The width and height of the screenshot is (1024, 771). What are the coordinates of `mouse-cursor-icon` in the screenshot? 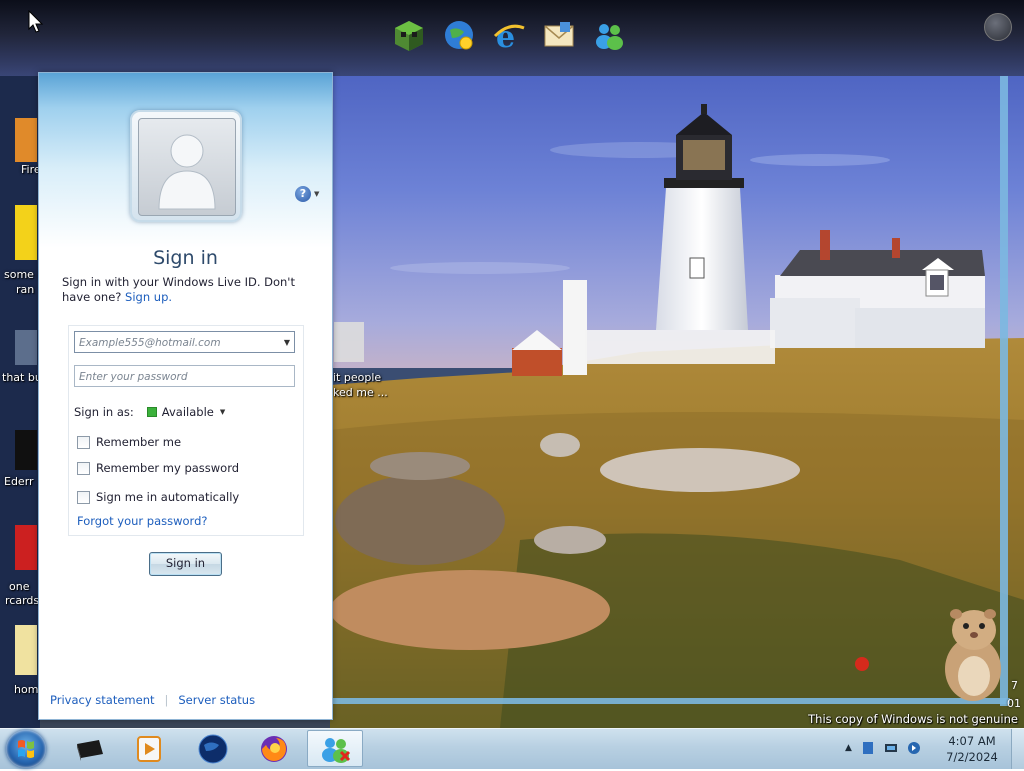 It's located at (36, 21).